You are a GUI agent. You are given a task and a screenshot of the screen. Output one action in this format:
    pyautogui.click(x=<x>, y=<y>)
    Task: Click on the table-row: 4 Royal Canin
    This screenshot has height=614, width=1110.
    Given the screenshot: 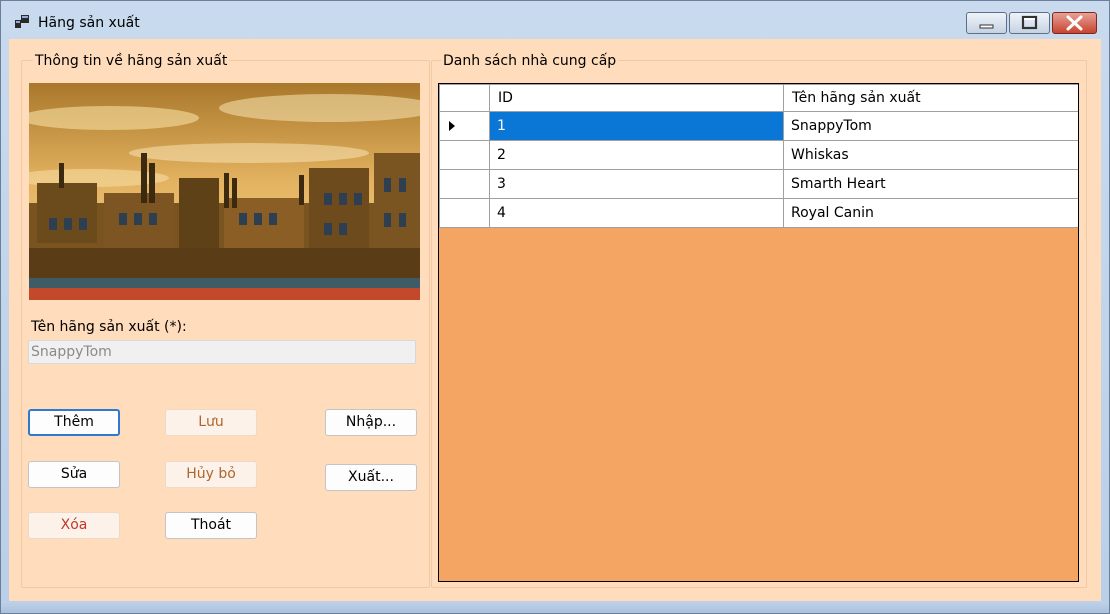 What is the action you would take?
    pyautogui.click(x=758, y=213)
    